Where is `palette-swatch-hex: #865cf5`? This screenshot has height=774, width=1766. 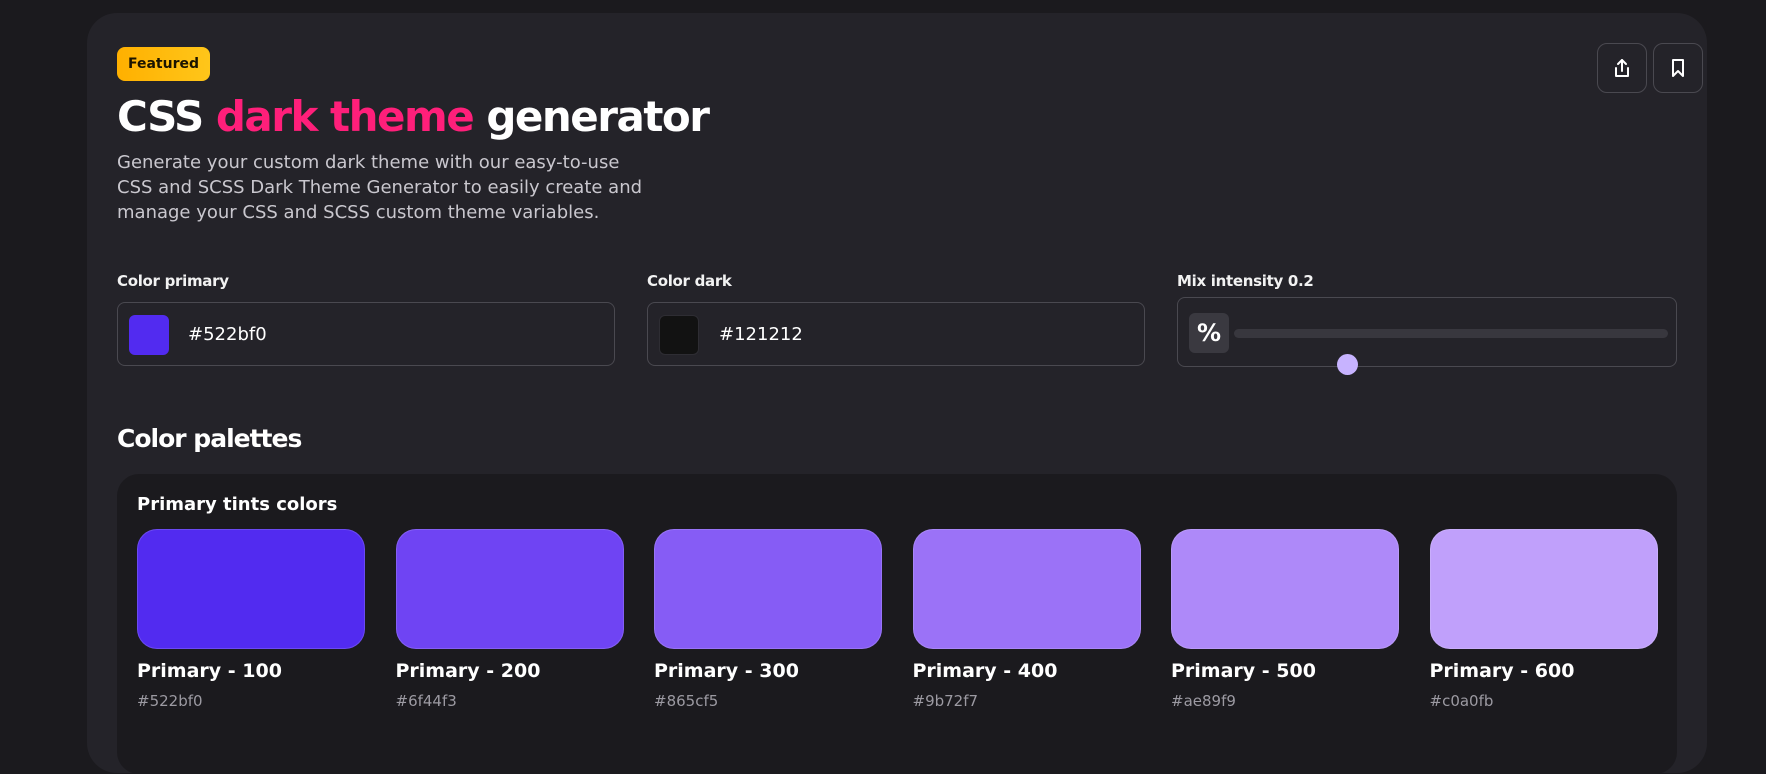 palette-swatch-hex: #865cf5 is located at coordinates (686, 701).